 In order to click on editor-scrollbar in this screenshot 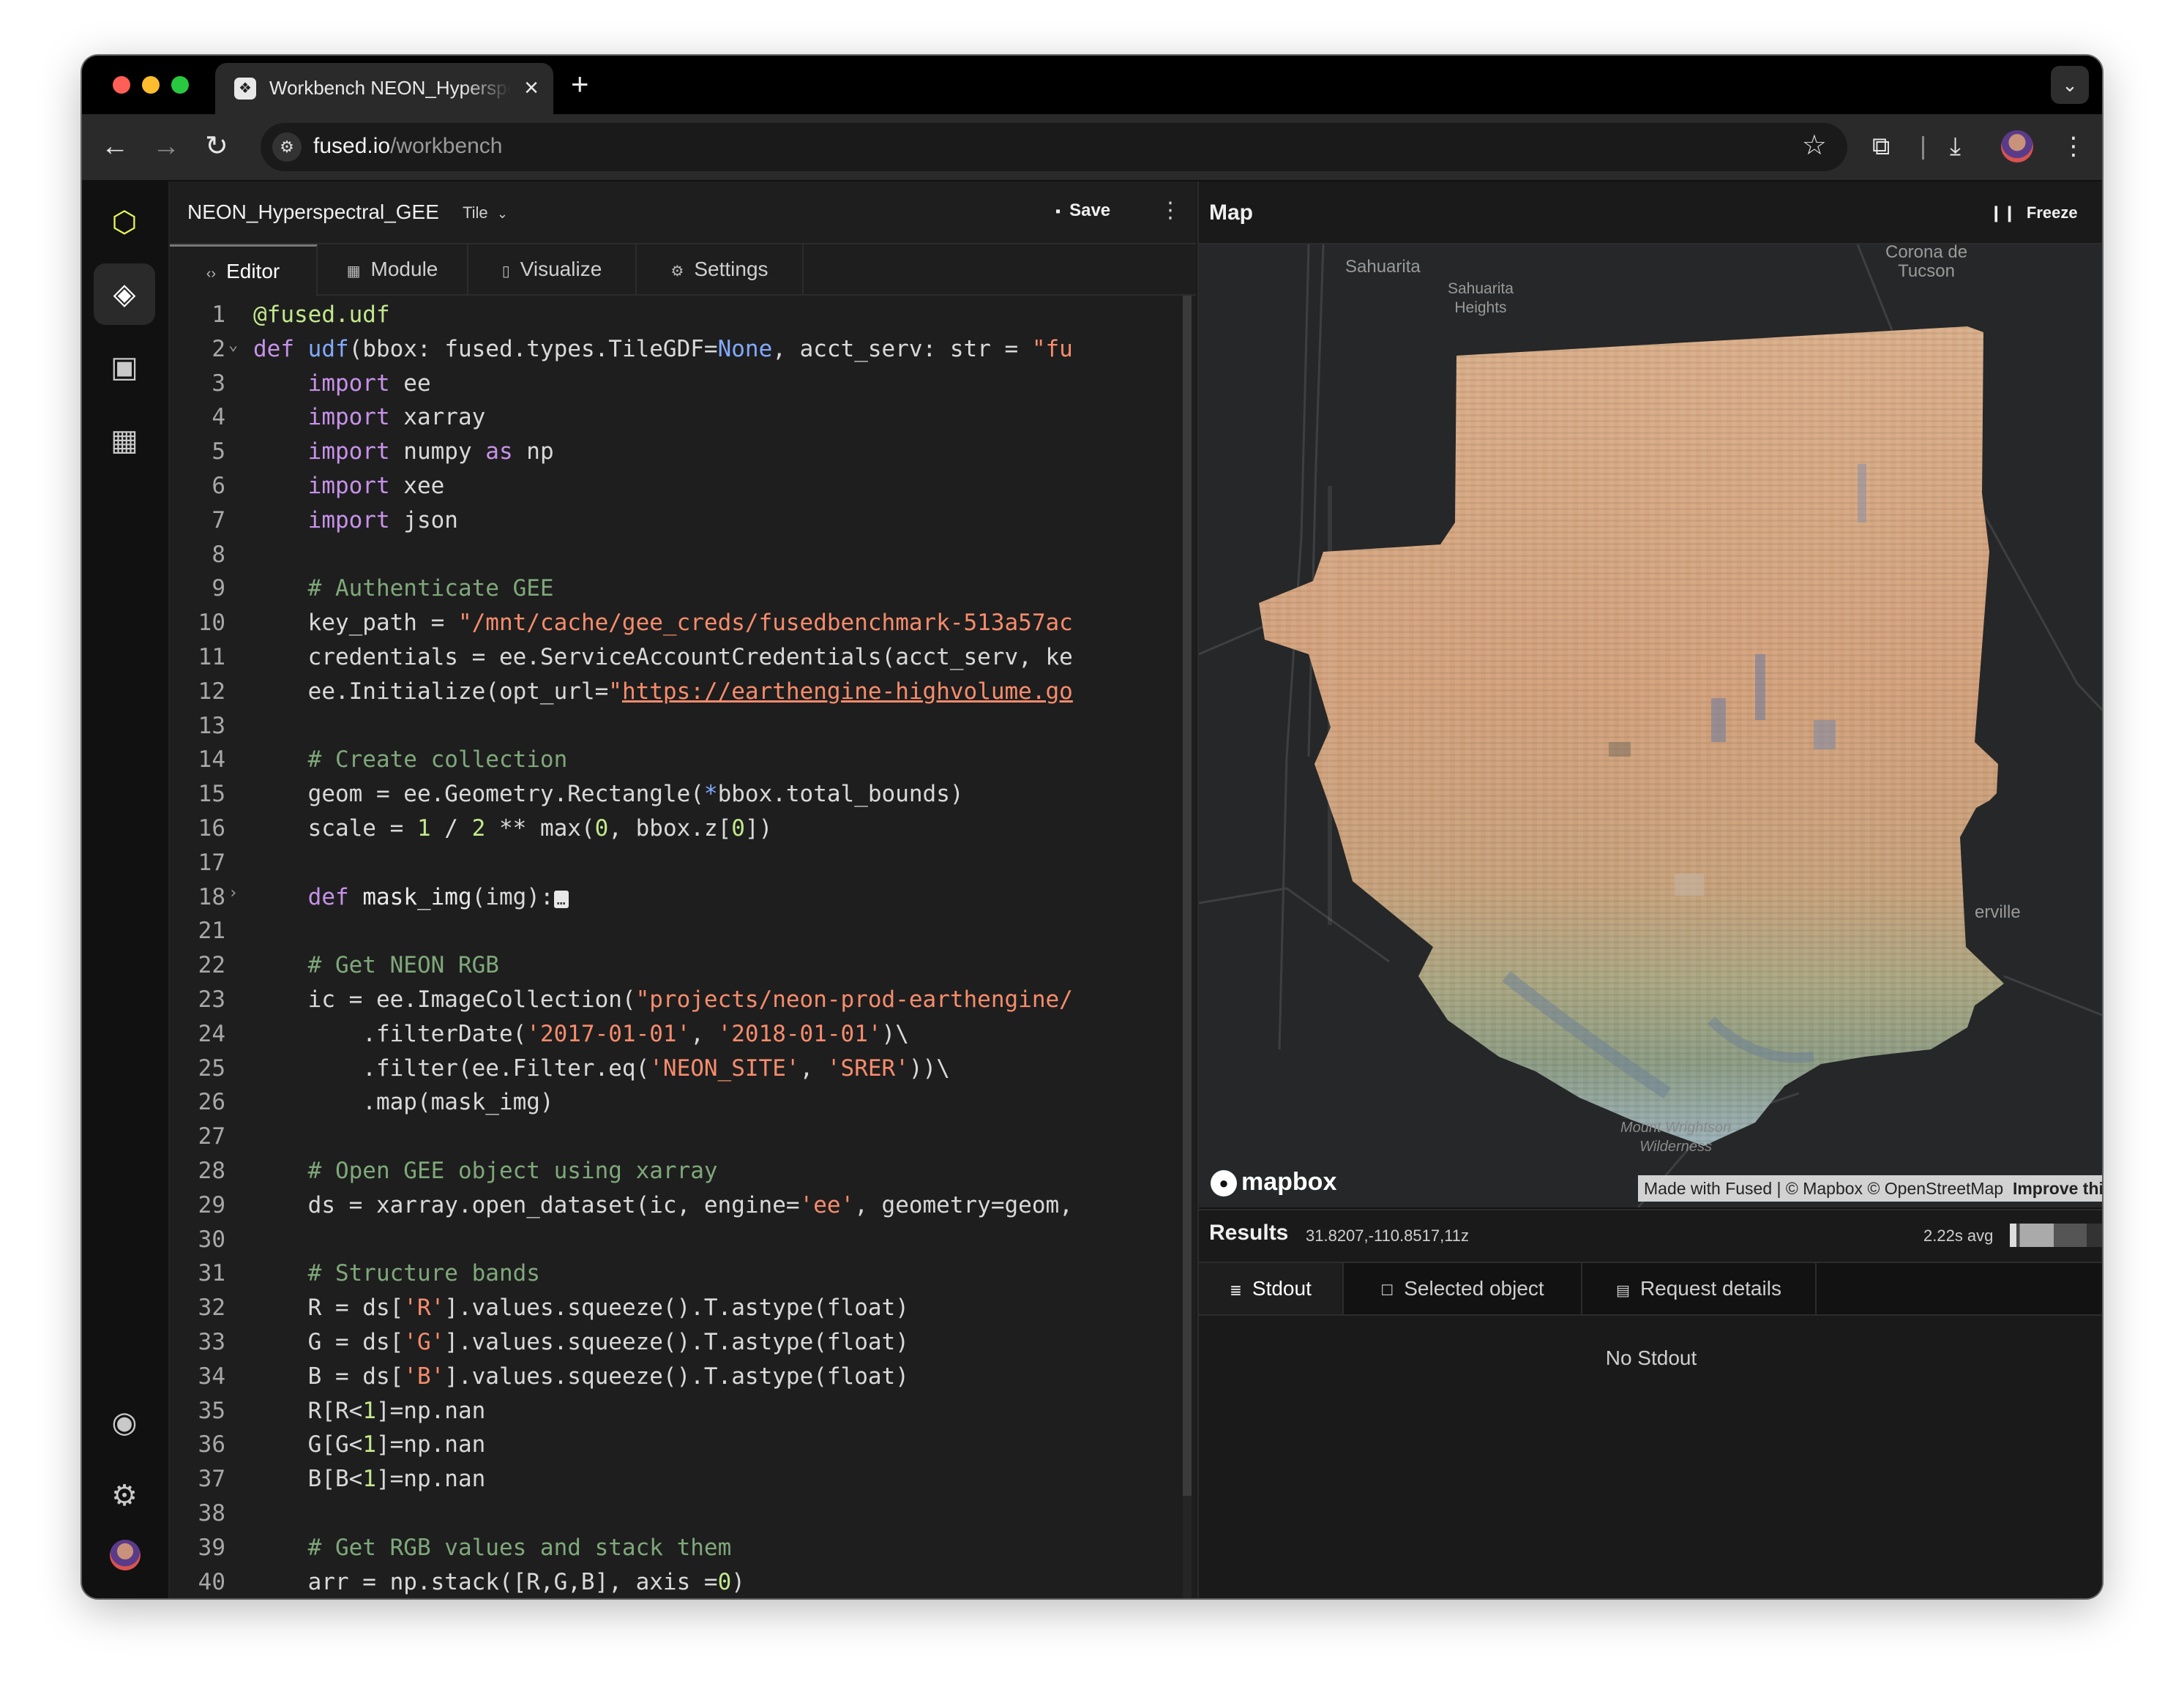, I will do `click(1187, 947)`.